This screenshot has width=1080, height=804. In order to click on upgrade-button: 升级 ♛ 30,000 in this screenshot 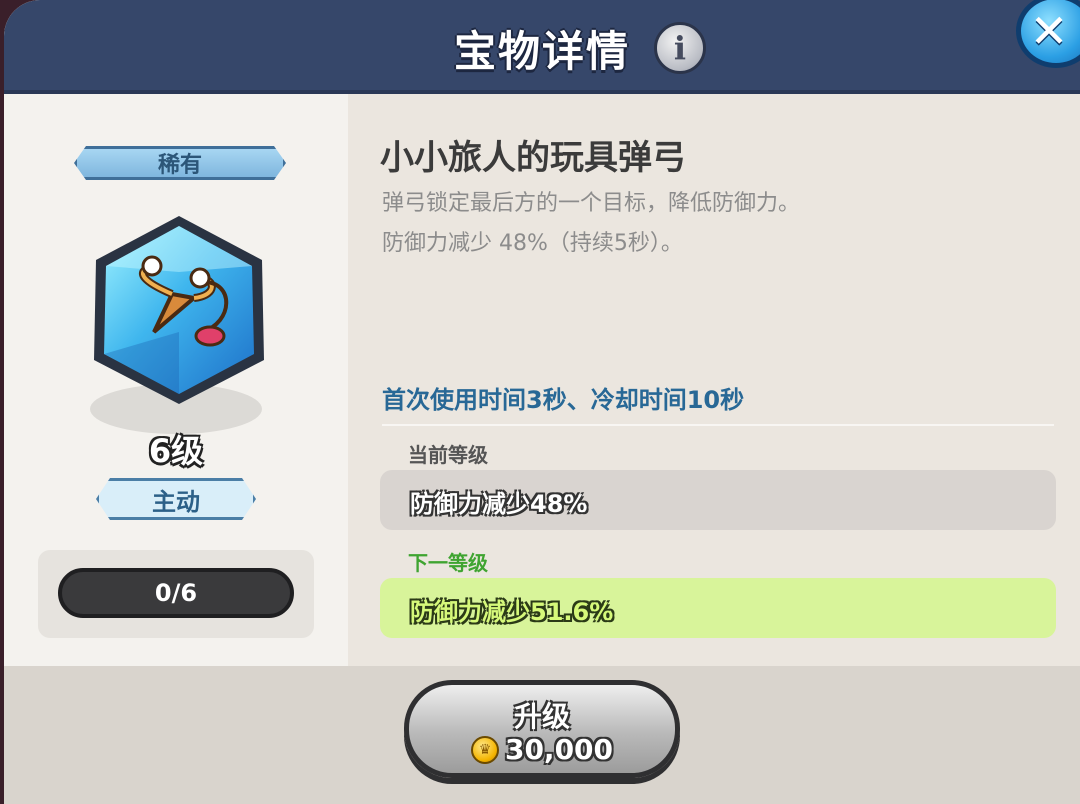, I will do `click(542, 729)`.